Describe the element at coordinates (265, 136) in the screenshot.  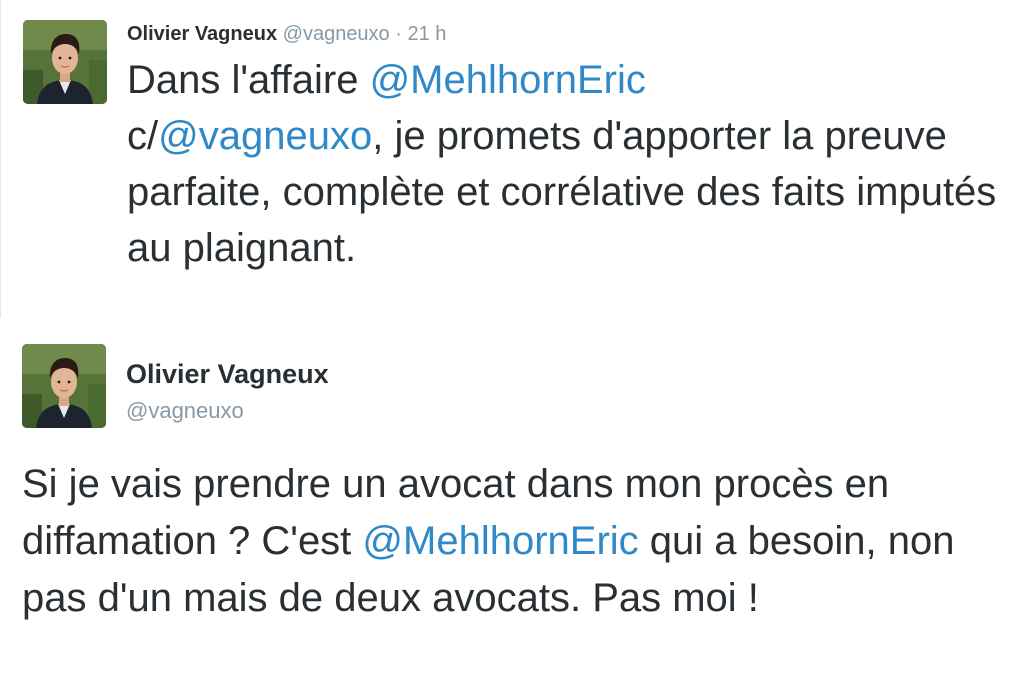
I see `mention-link: @vagneuxo` at that location.